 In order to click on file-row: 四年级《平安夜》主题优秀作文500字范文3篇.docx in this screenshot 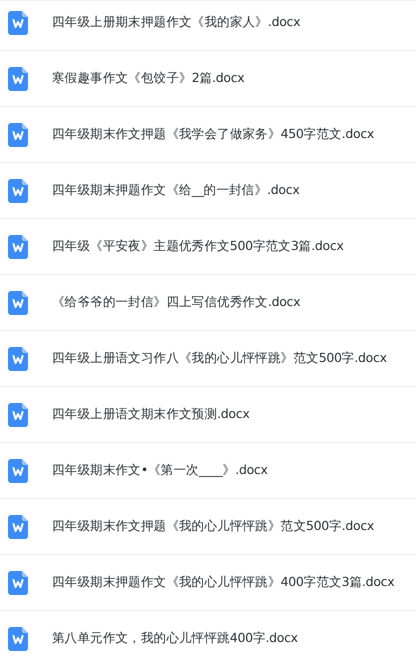, I will do `click(208, 247)`.